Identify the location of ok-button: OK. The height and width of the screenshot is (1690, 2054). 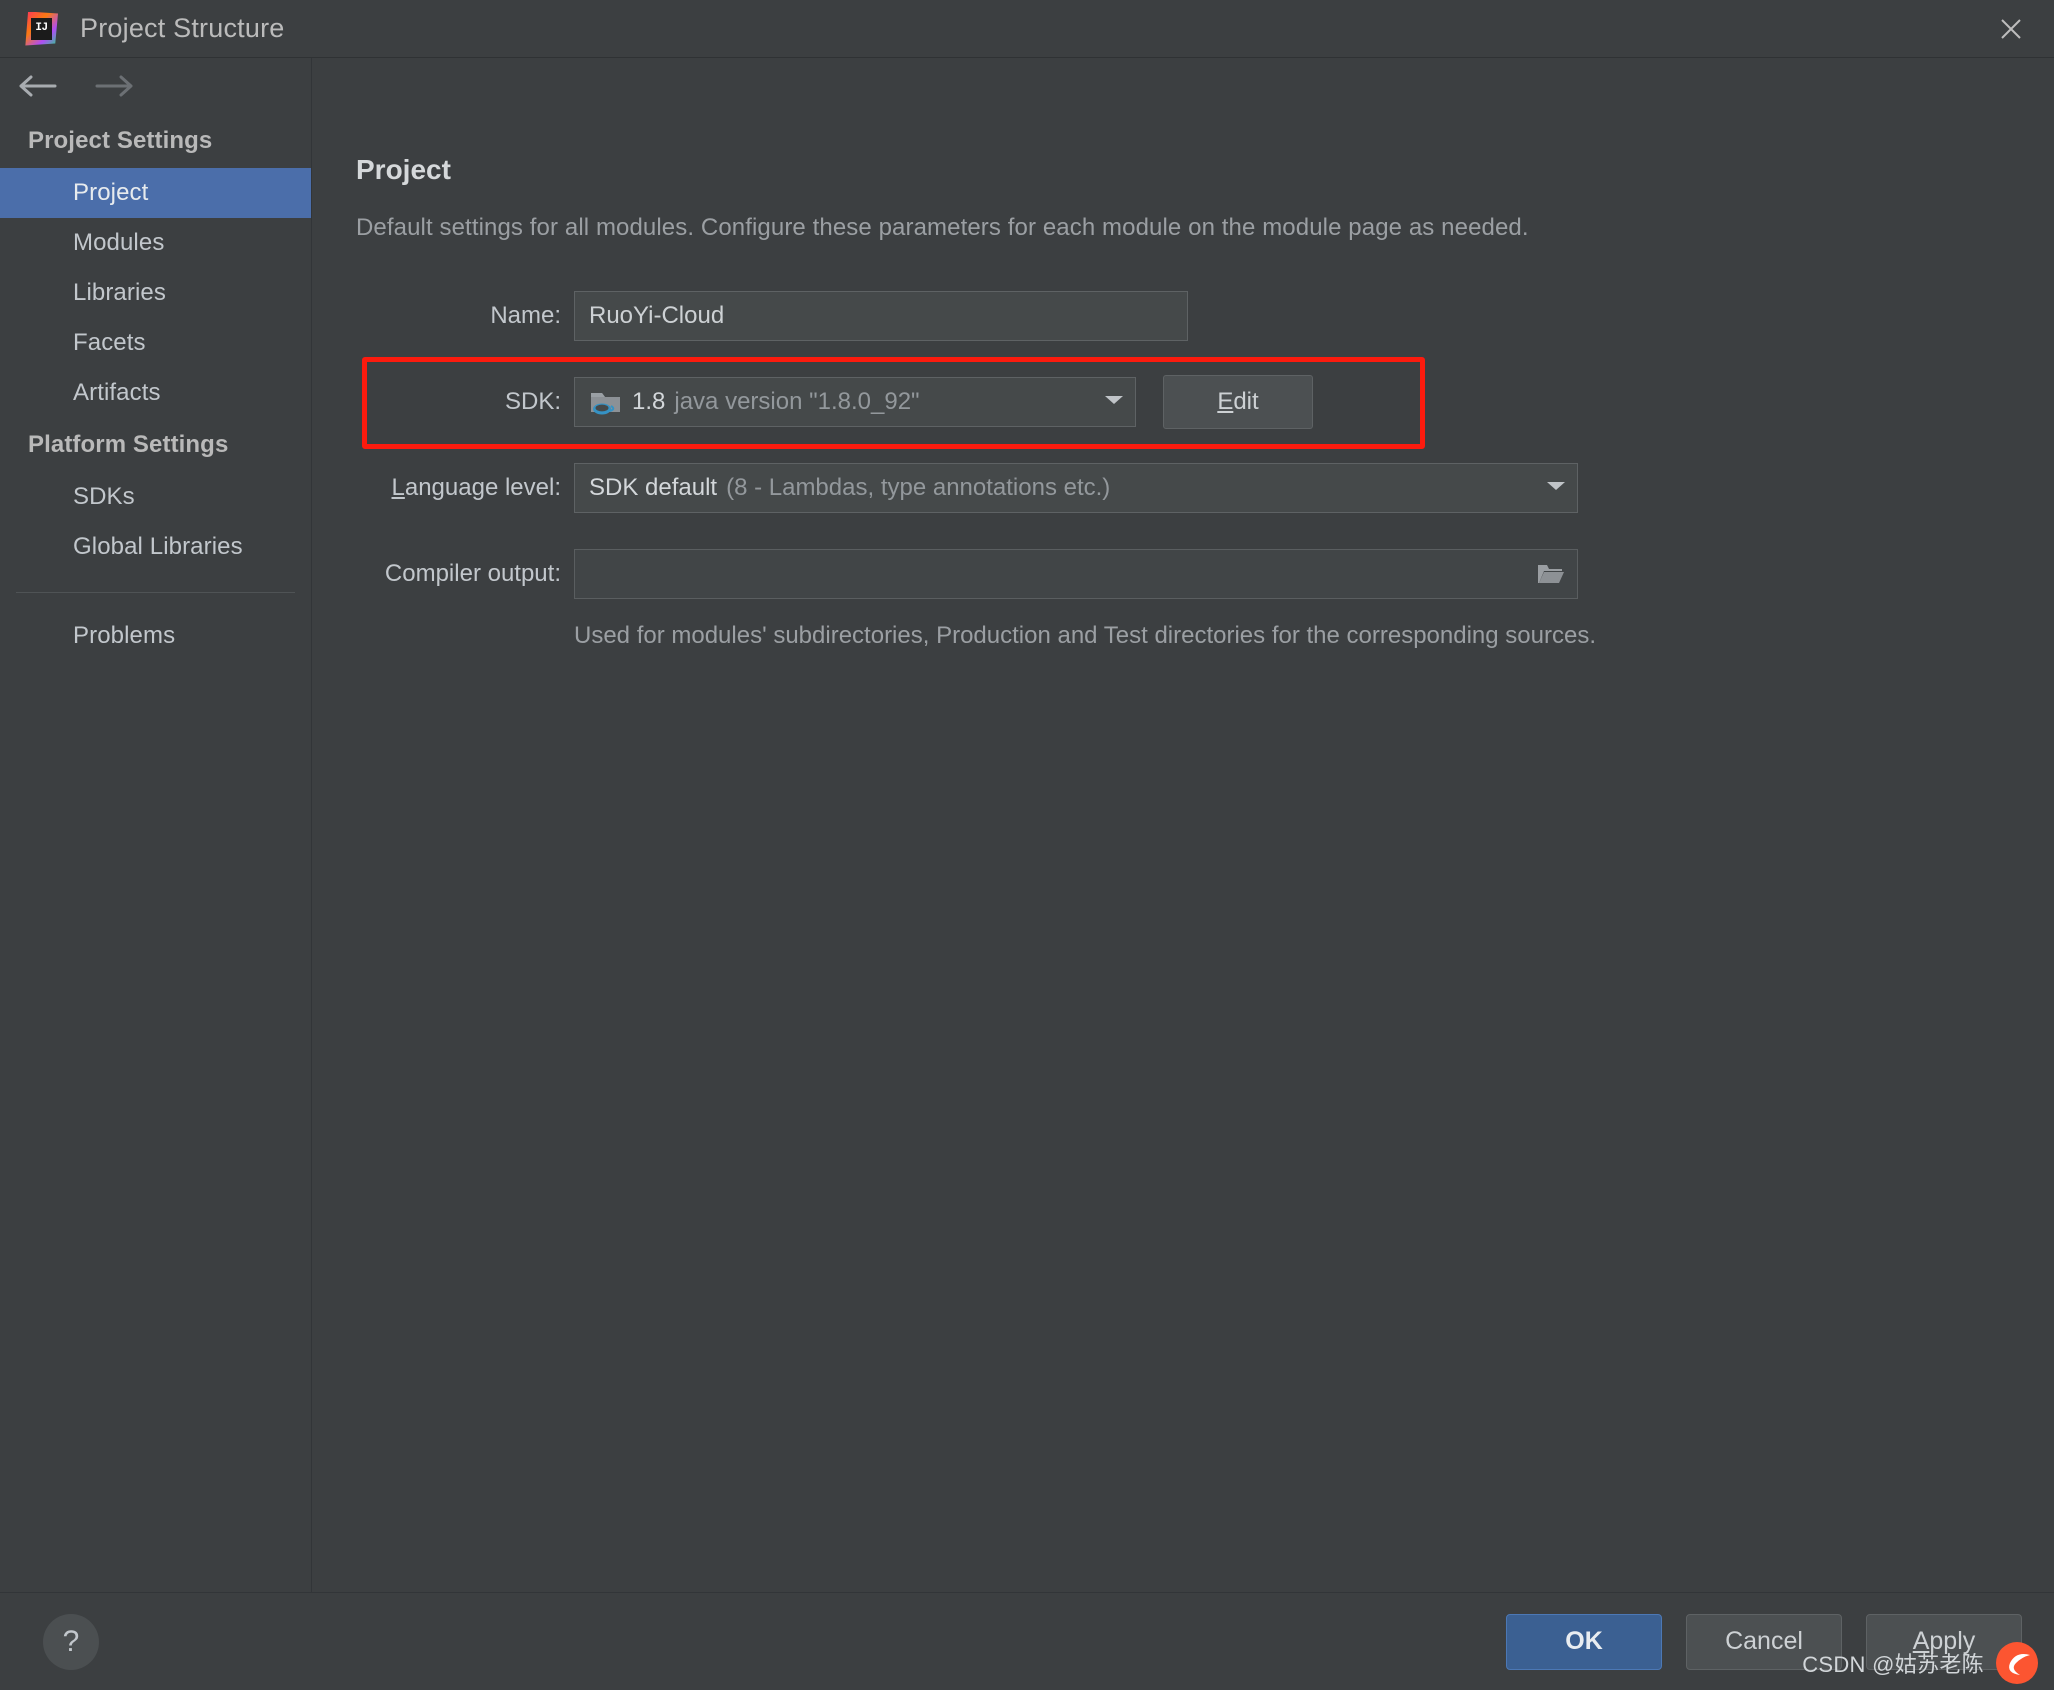
(1584, 1641).